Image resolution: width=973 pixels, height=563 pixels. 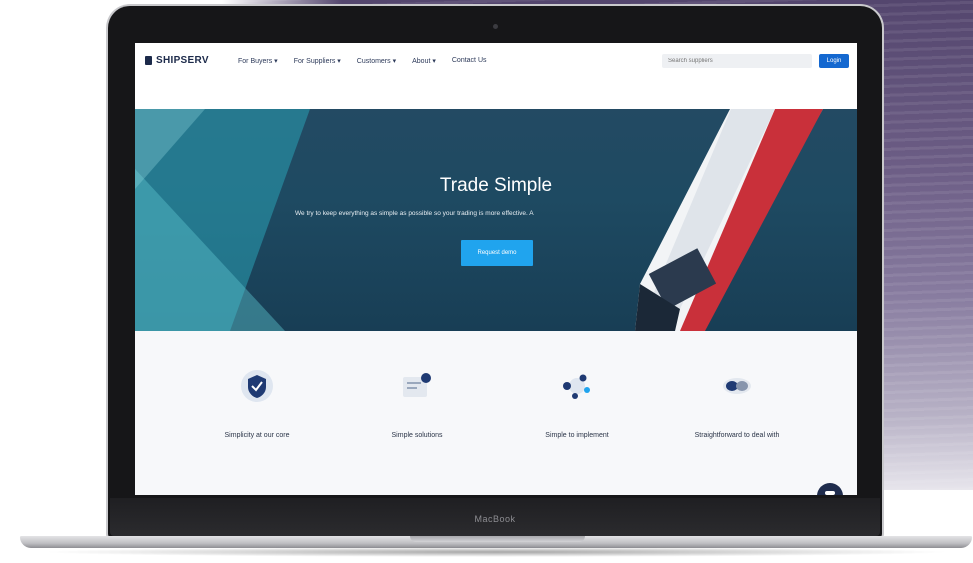 I want to click on nav-for-suppliers: For Suppliers ▾, so click(x=317, y=61).